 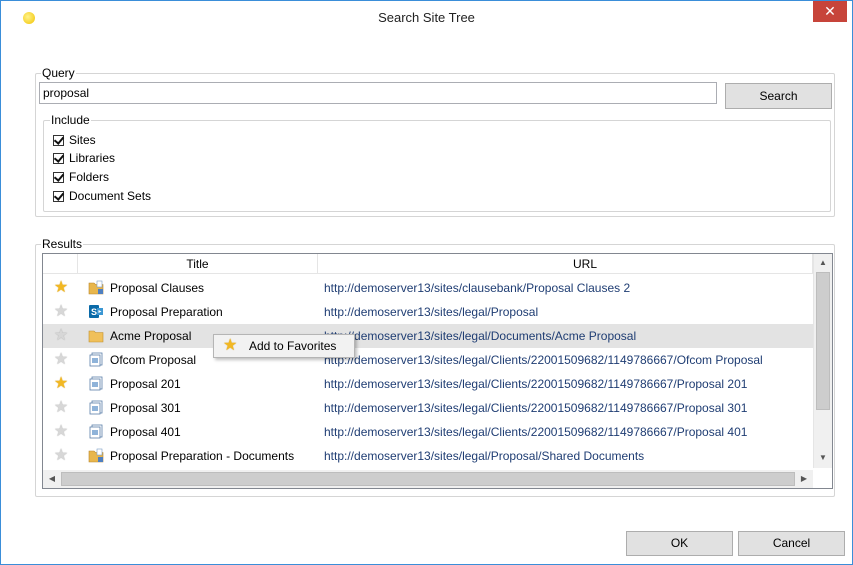 I want to click on include-sites-option: Sites, so click(x=74, y=140).